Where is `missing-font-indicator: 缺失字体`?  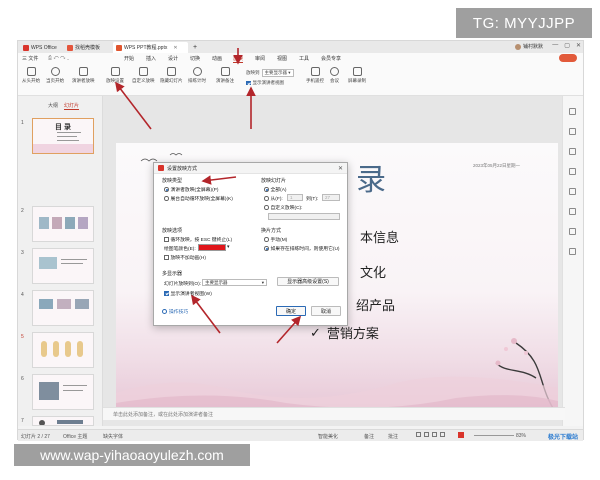
missing-font-indicator: 缺失字体 is located at coordinates (113, 436).